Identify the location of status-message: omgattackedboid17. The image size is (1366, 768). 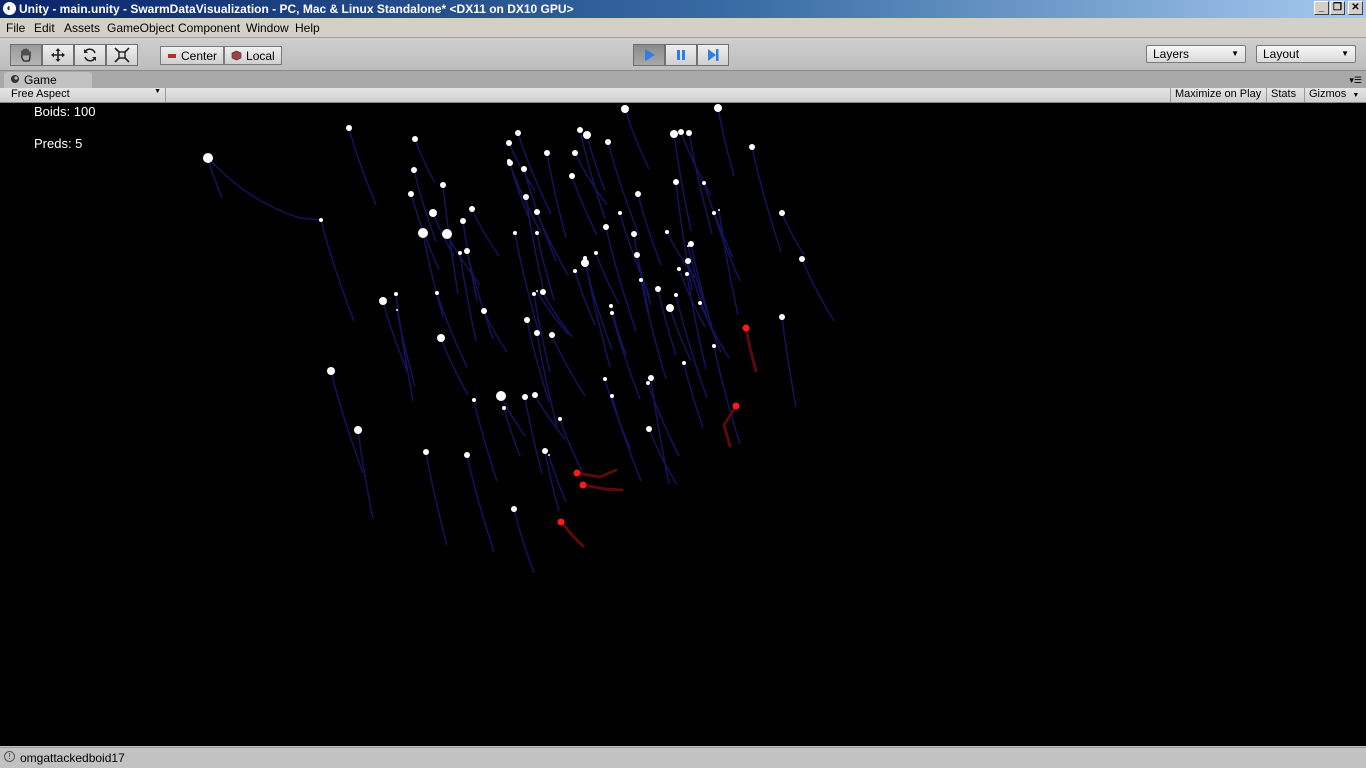
(72, 758).